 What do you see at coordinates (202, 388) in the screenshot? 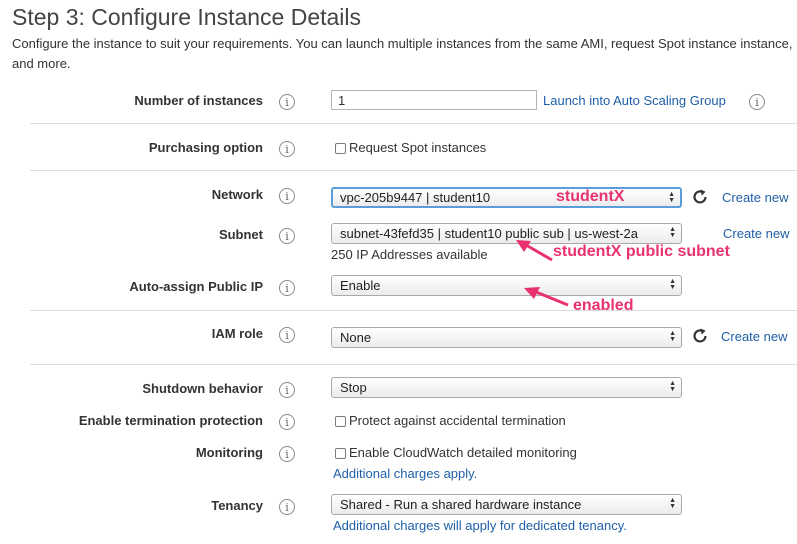
I see `shutdown-label: Shutdown behavior` at bounding box center [202, 388].